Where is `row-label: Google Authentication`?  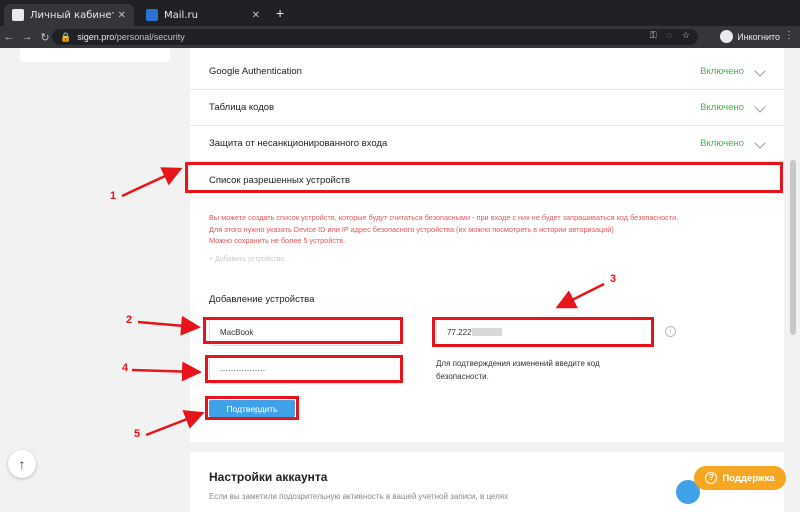
row-label: Google Authentication is located at coordinates (255, 71).